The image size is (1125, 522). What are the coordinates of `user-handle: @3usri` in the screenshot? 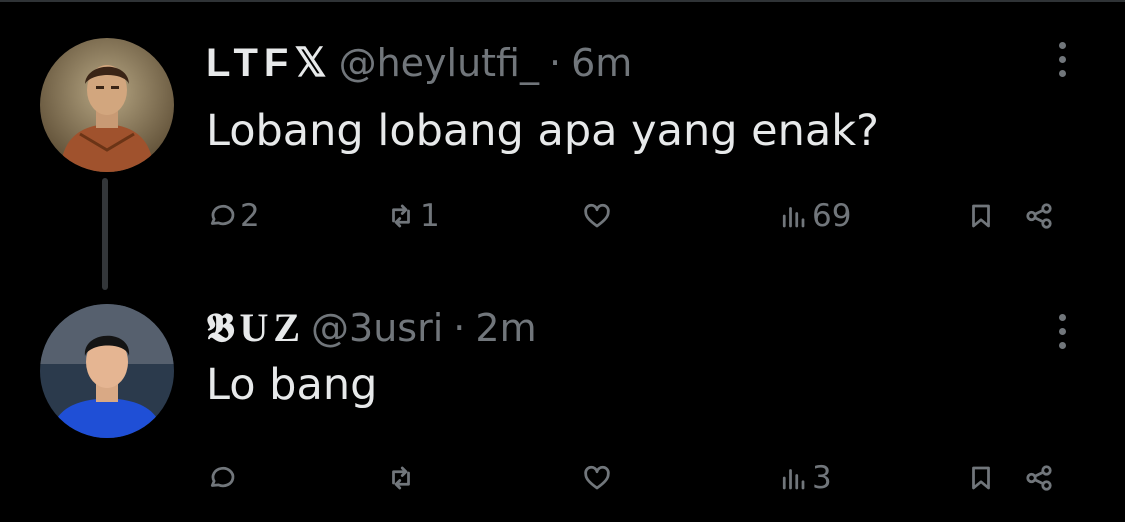 It's located at (377, 328).